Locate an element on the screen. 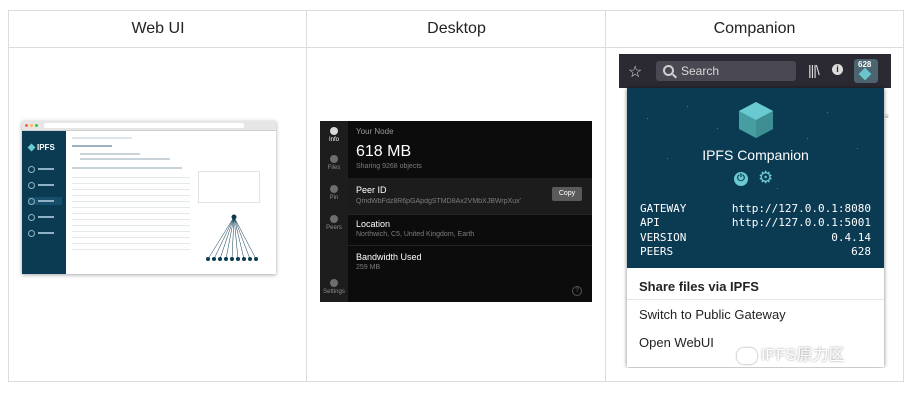  files-icon is located at coordinates (334, 159).